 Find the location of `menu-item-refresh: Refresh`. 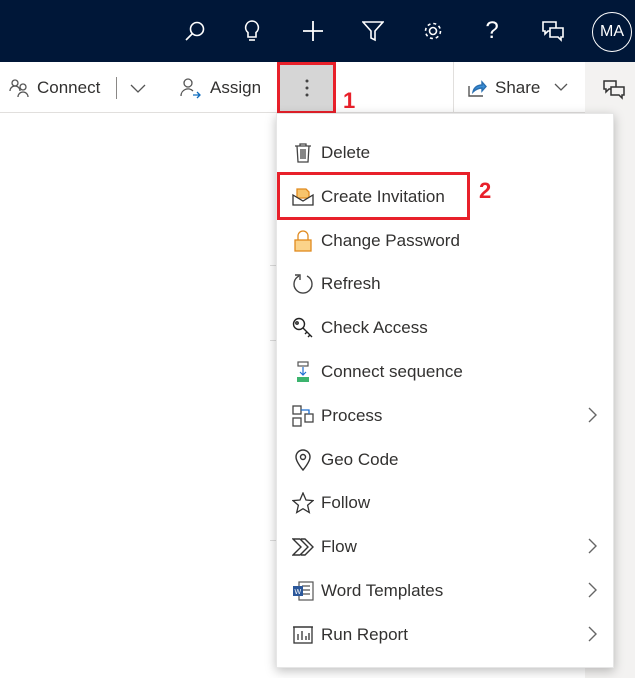

menu-item-refresh: Refresh is located at coordinates (445, 284).